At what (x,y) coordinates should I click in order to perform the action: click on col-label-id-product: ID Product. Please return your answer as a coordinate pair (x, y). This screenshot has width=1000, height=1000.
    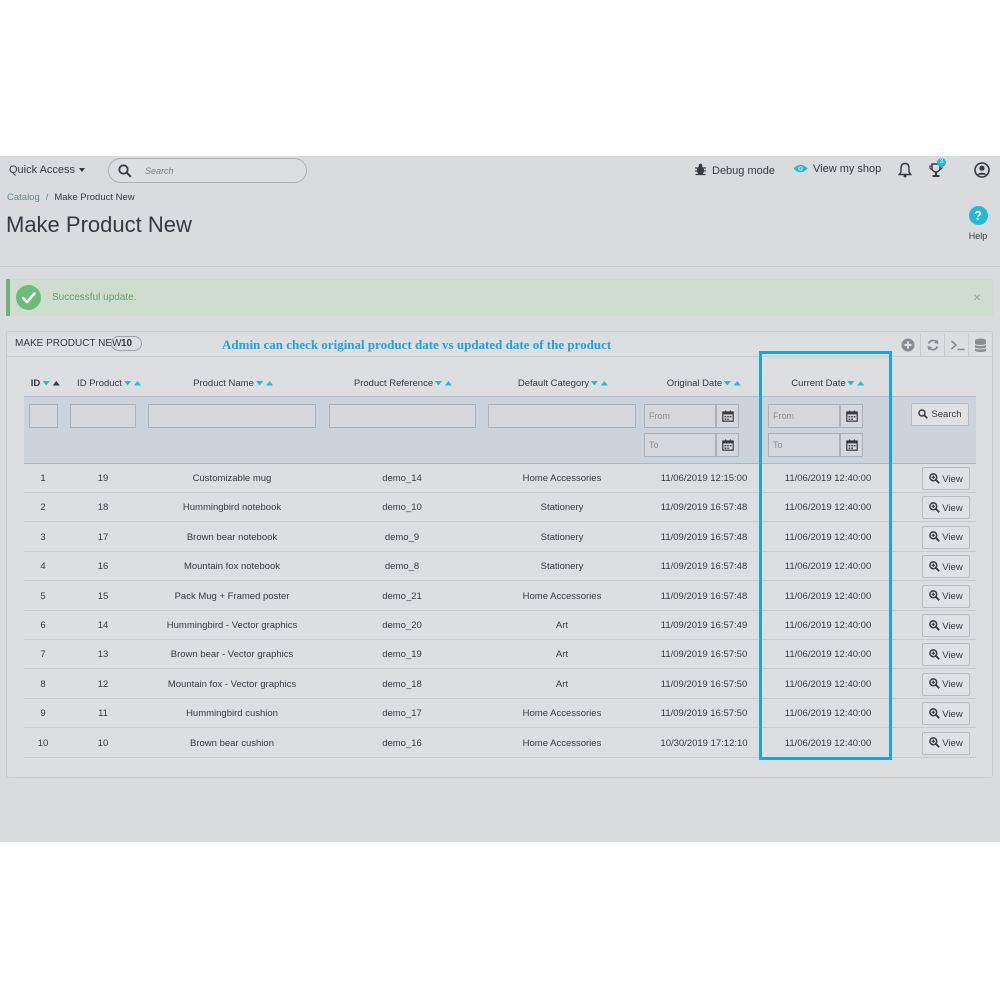
    Looking at the image, I should click on (99, 383).